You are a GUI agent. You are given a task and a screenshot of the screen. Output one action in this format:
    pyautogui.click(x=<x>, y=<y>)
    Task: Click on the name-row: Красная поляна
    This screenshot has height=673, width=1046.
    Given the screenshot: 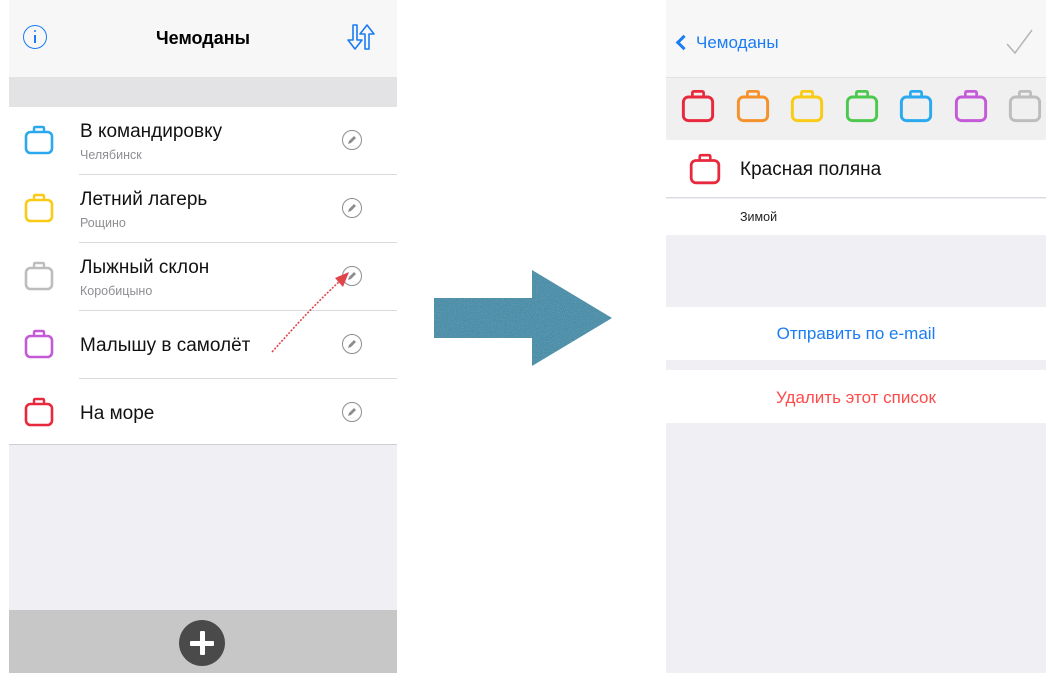 What is the action you would take?
    pyautogui.click(x=856, y=169)
    